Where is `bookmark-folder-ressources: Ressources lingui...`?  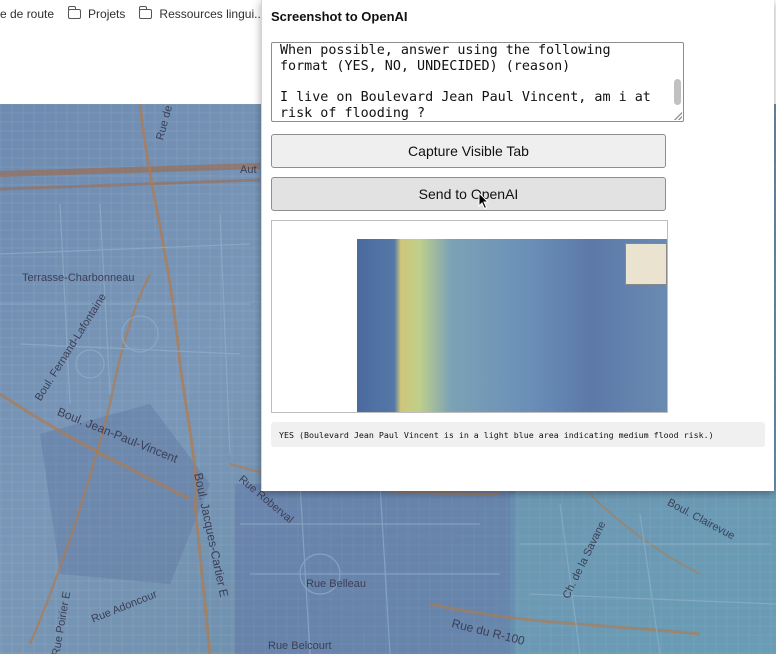 bookmark-folder-ressources: Ressources lingui... is located at coordinates (202, 13).